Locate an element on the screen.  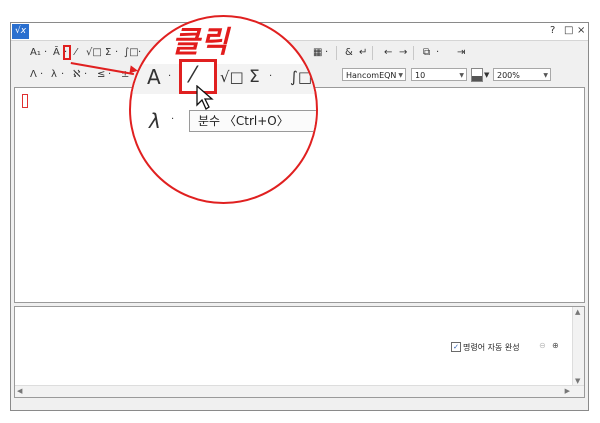
fraction-highlight is located at coordinates (67, 52).